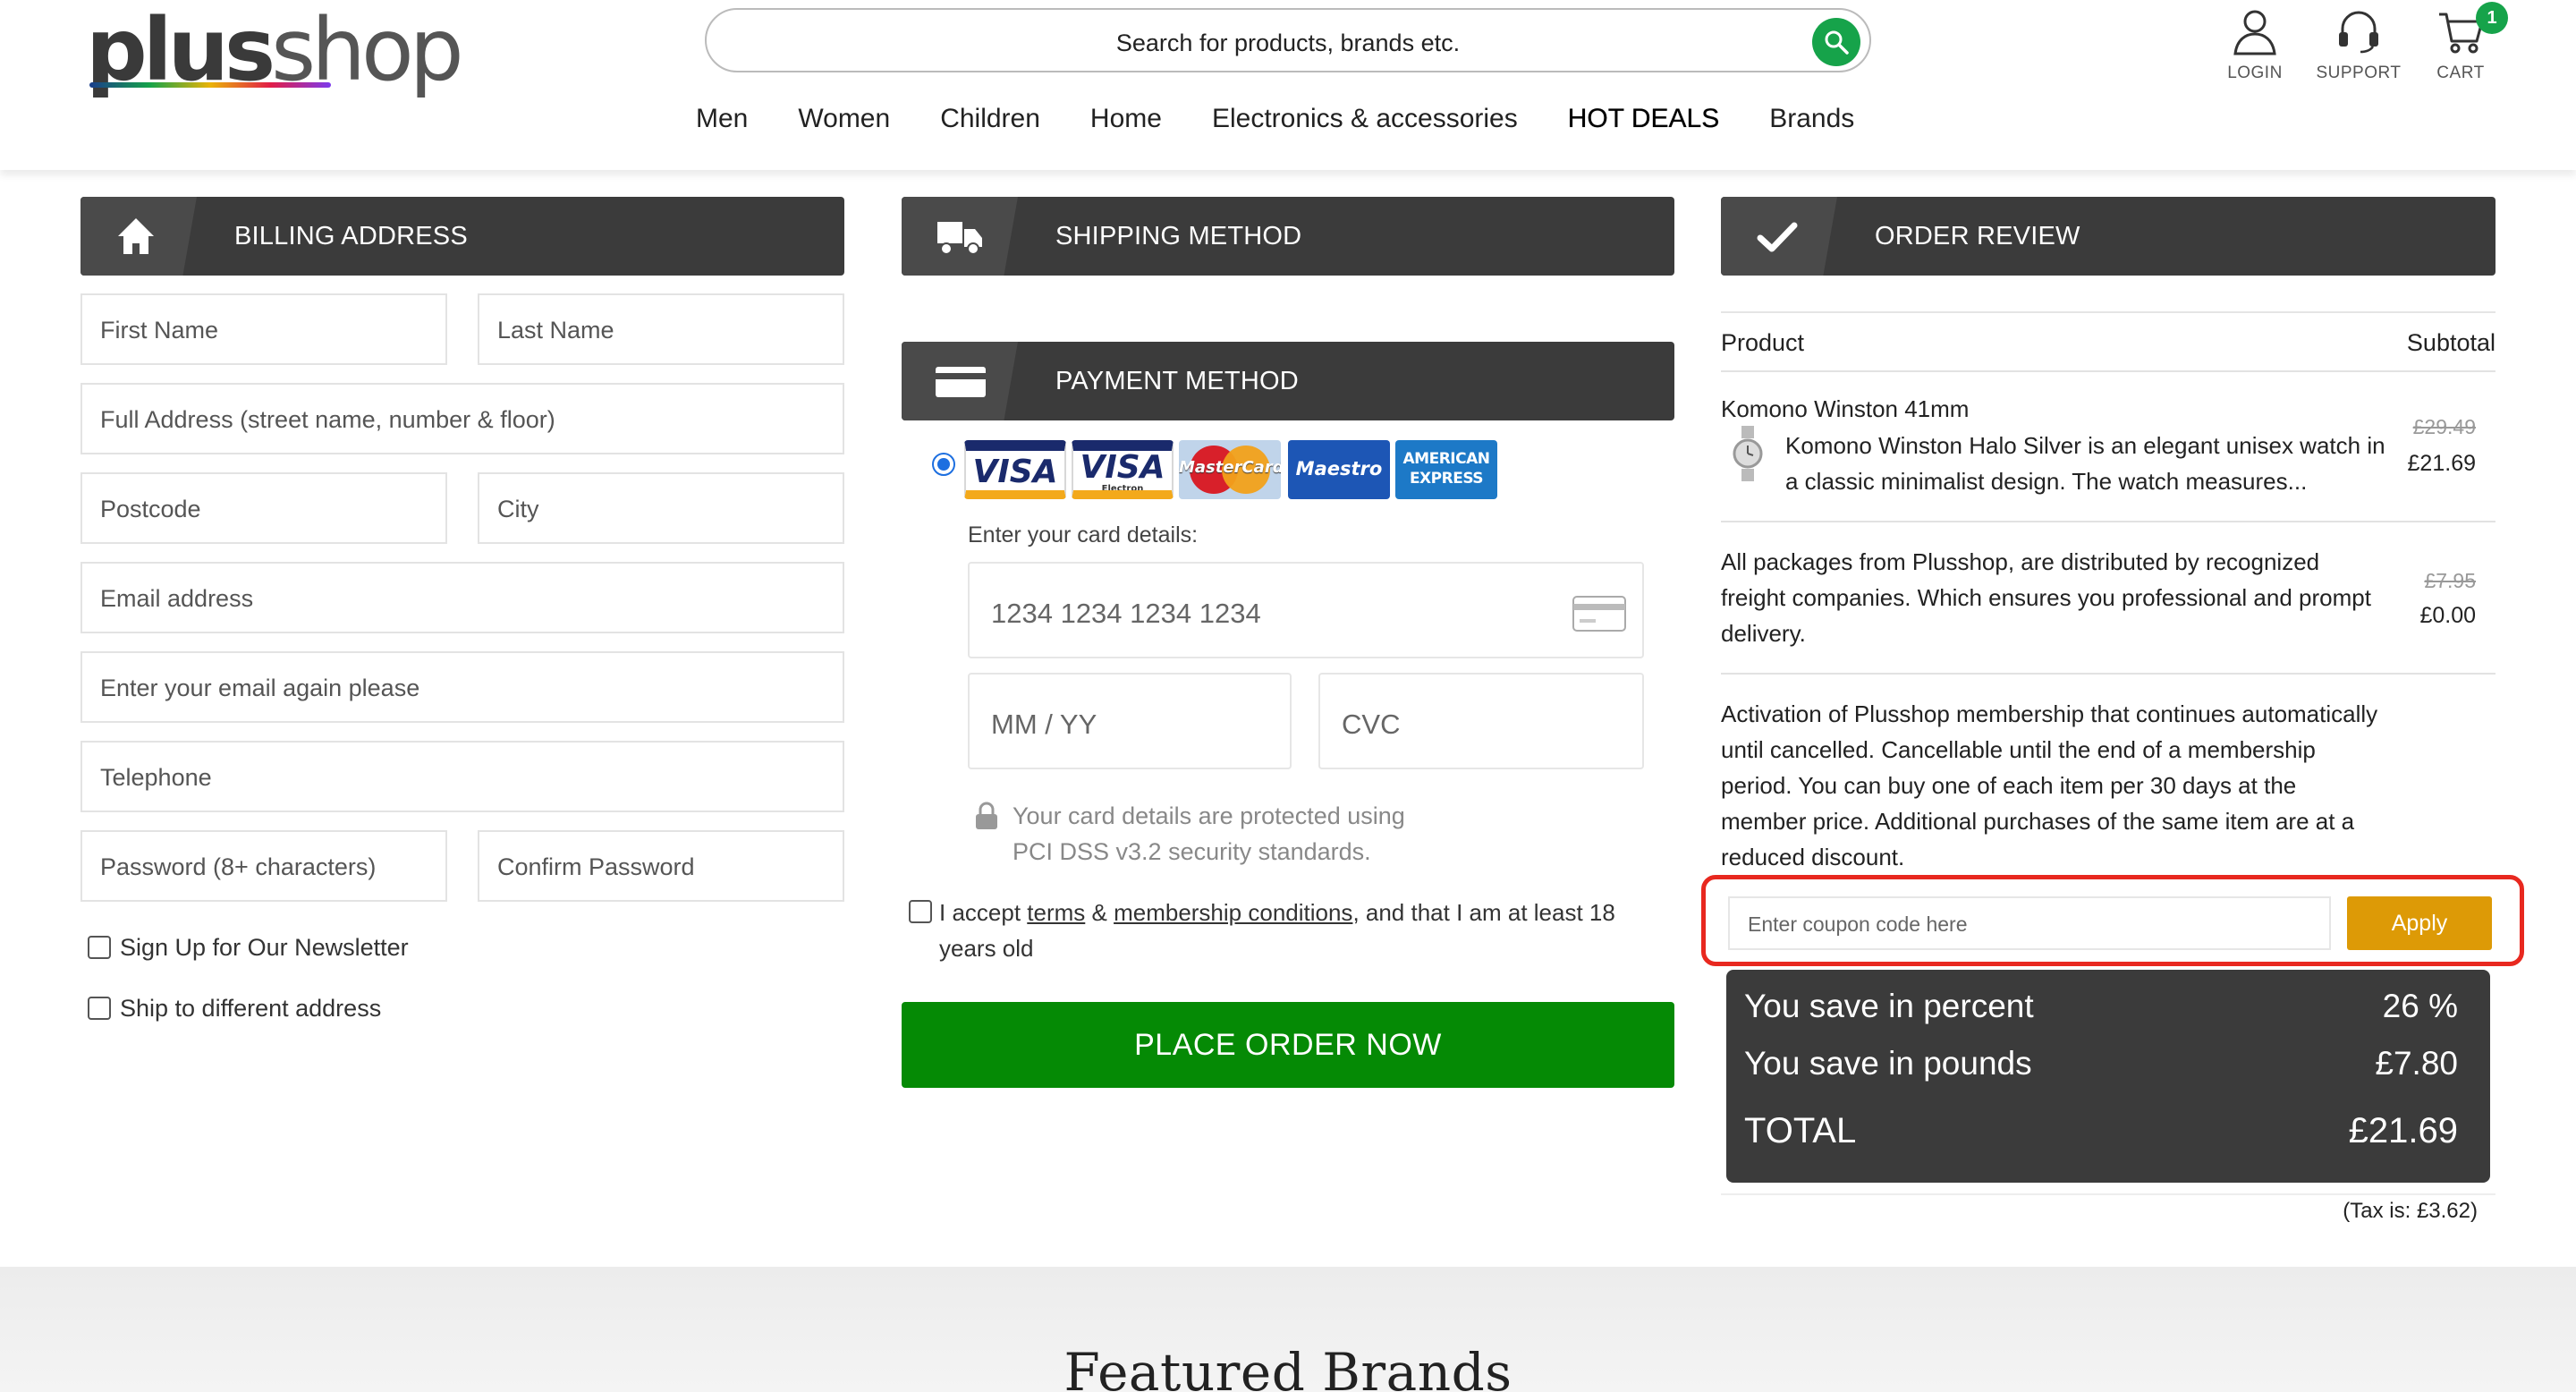  I want to click on mastercard-logo: MasterCard, so click(1230, 469).